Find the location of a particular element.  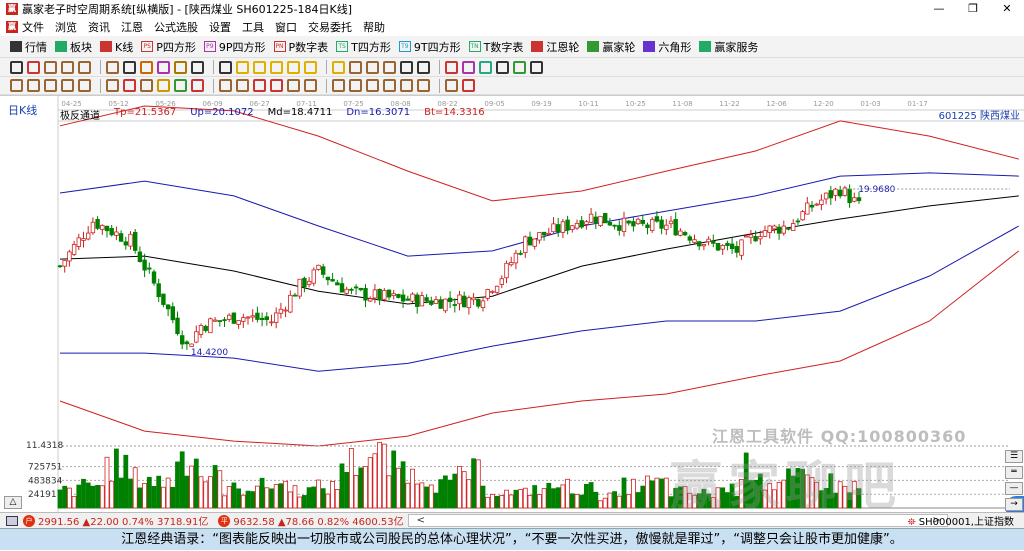

layout-1-button: — is located at coordinates (1014, 488).